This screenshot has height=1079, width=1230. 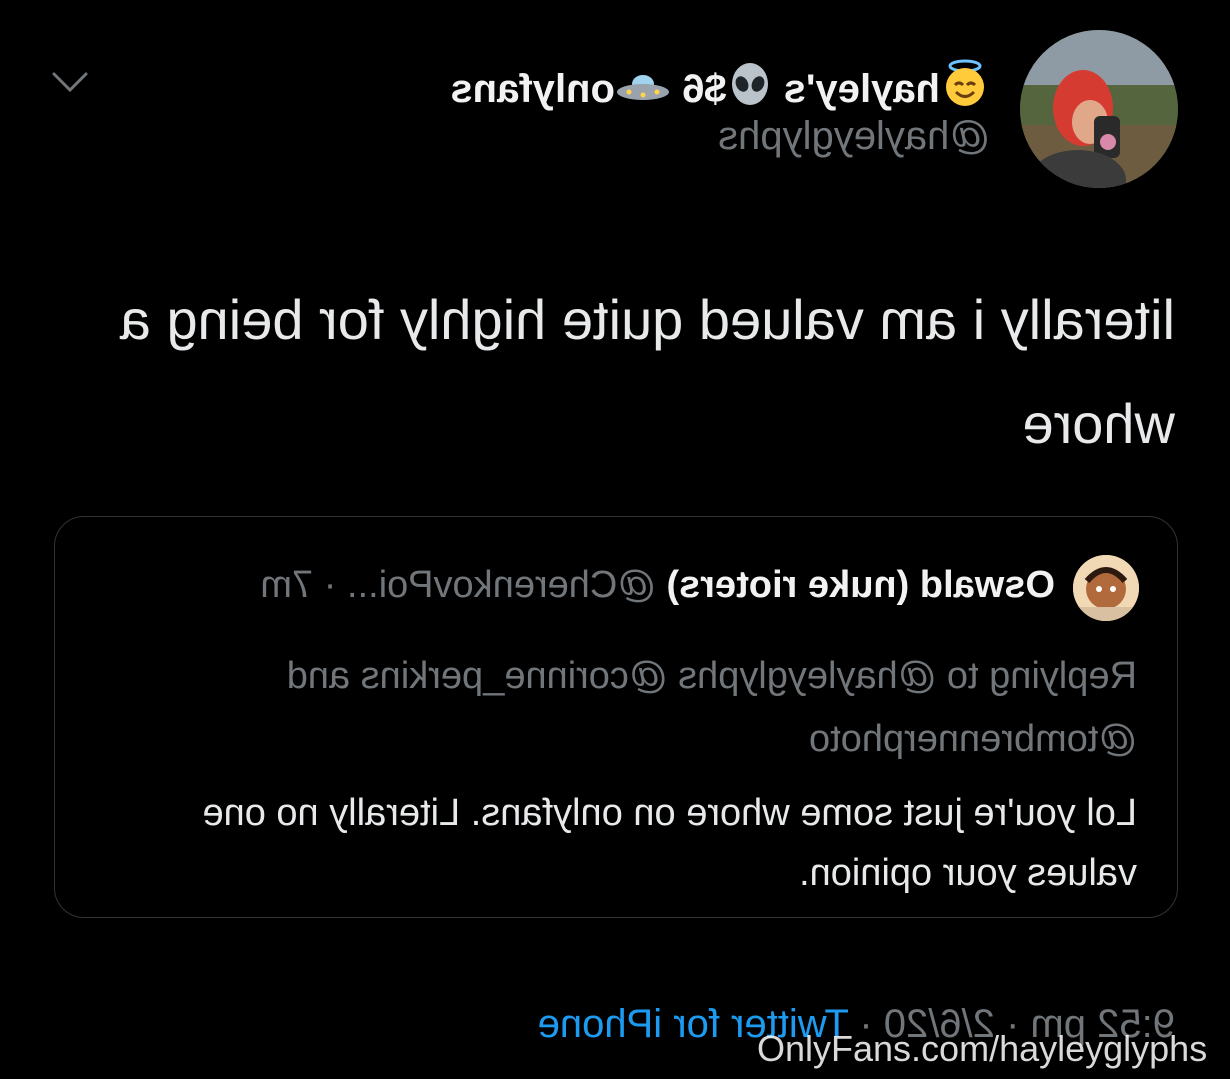 What do you see at coordinates (854, 136) in the screenshot?
I see `author-handle: @hayleyglyphs` at bounding box center [854, 136].